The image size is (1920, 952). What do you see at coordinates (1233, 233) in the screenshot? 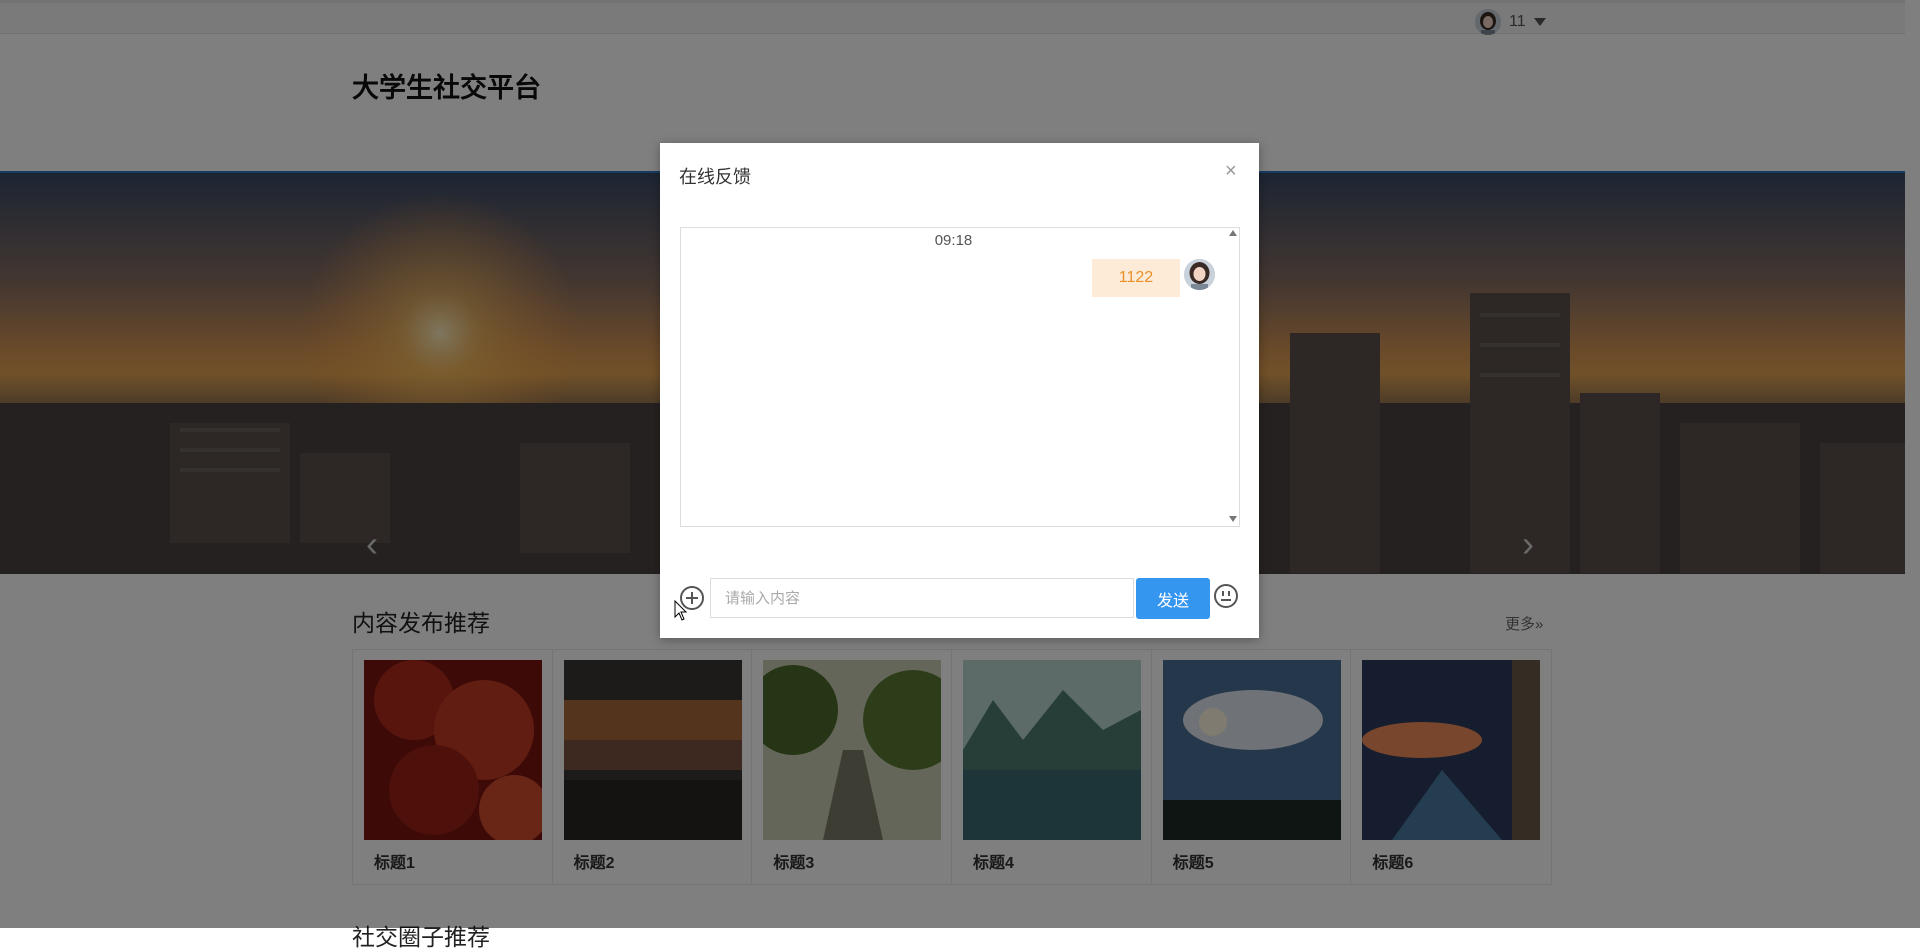
I see `scroll-up-icon` at bounding box center [1233, 233].